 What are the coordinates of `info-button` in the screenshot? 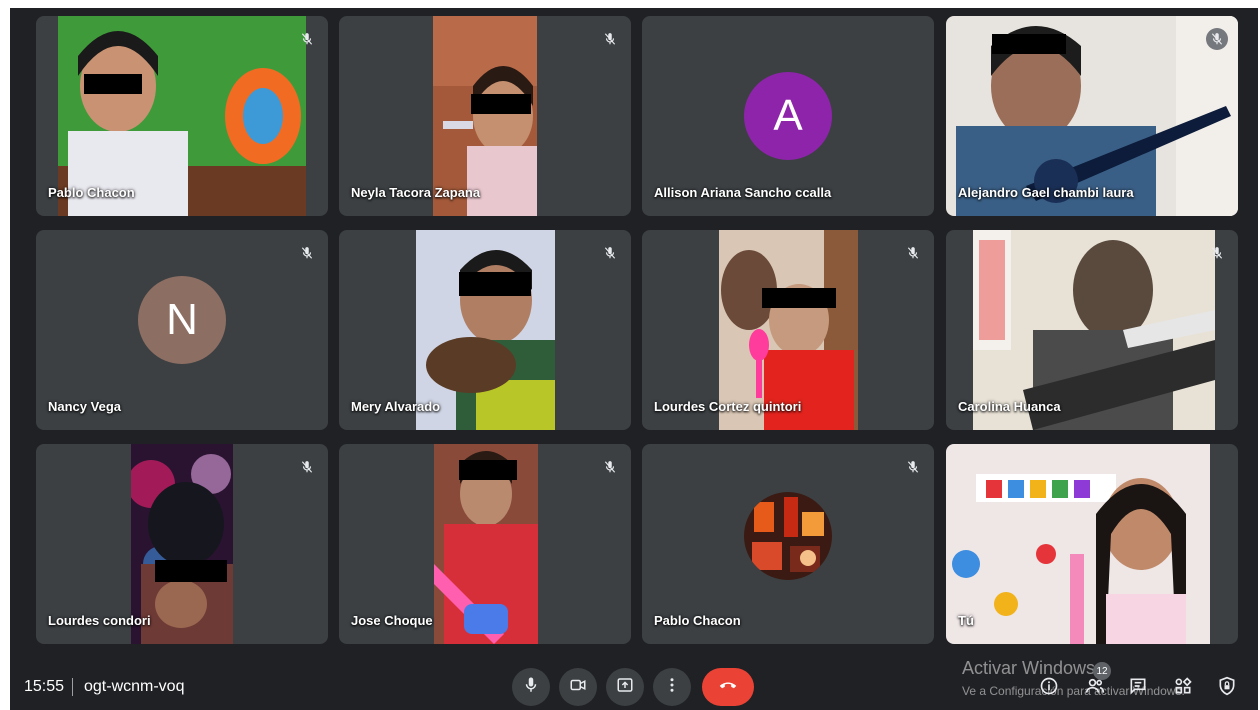 It's located at (1049, 688).